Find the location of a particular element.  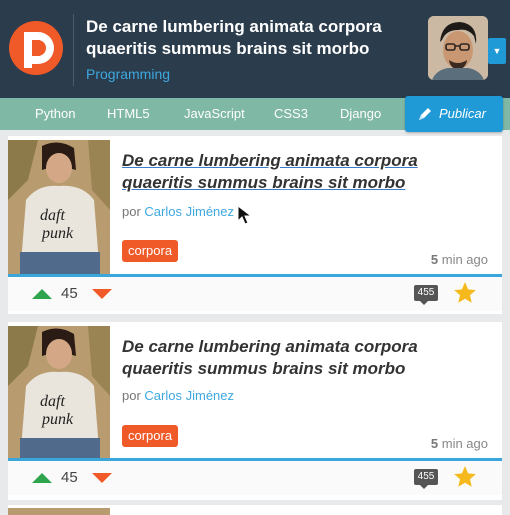

publish-button: Publicar is located at coordinates (454, 114).